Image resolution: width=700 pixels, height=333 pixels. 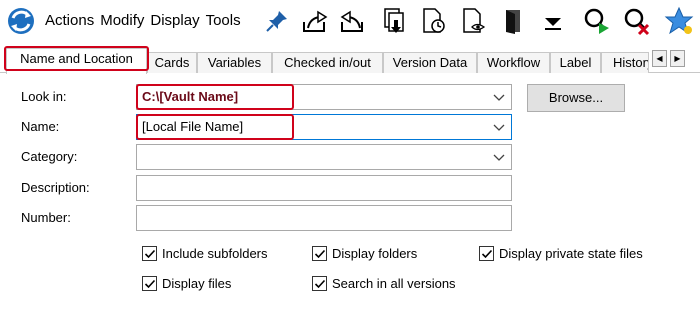 What do you see at coordinates (637, 21) in the screenshot?
I see `clear-search-icon` at bounding box center [637, 21].